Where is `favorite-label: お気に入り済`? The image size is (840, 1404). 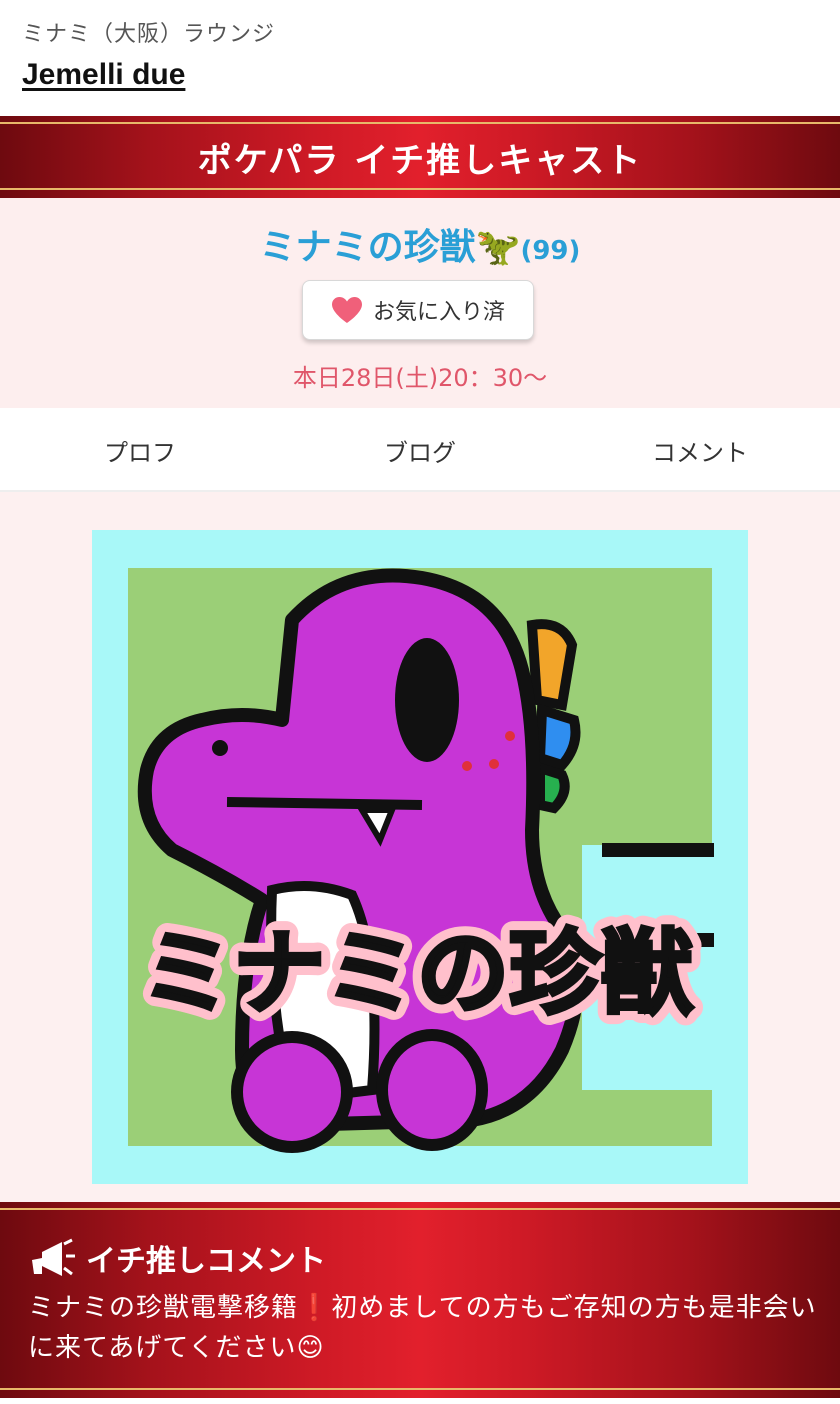
favorite-label: お気に入り済 is located at coordinates (438, 312).